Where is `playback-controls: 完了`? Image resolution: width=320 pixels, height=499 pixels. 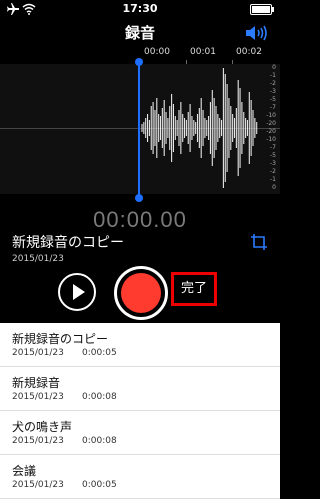
playback-controls: 完了 is located at coordinates (140, 294).